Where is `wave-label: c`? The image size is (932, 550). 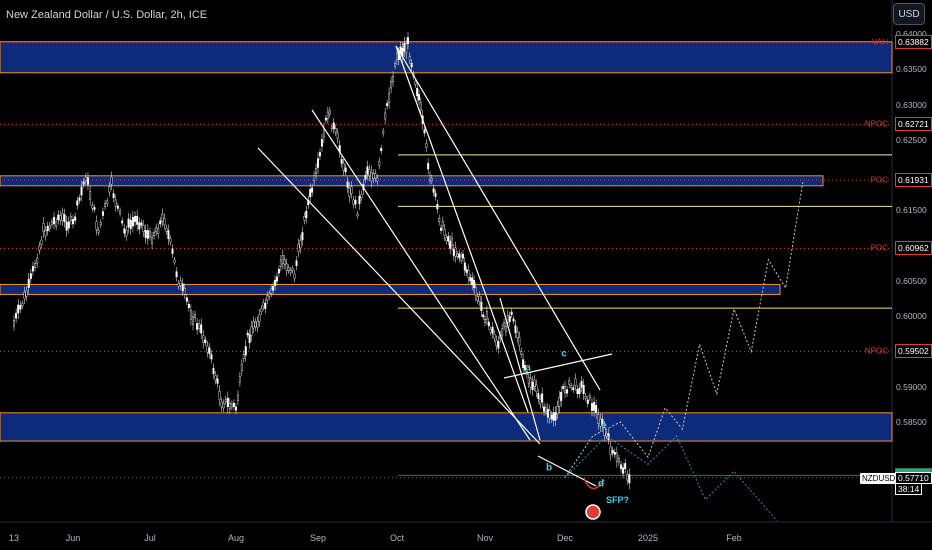 wave-label: c is located at coordinates (564, 354).